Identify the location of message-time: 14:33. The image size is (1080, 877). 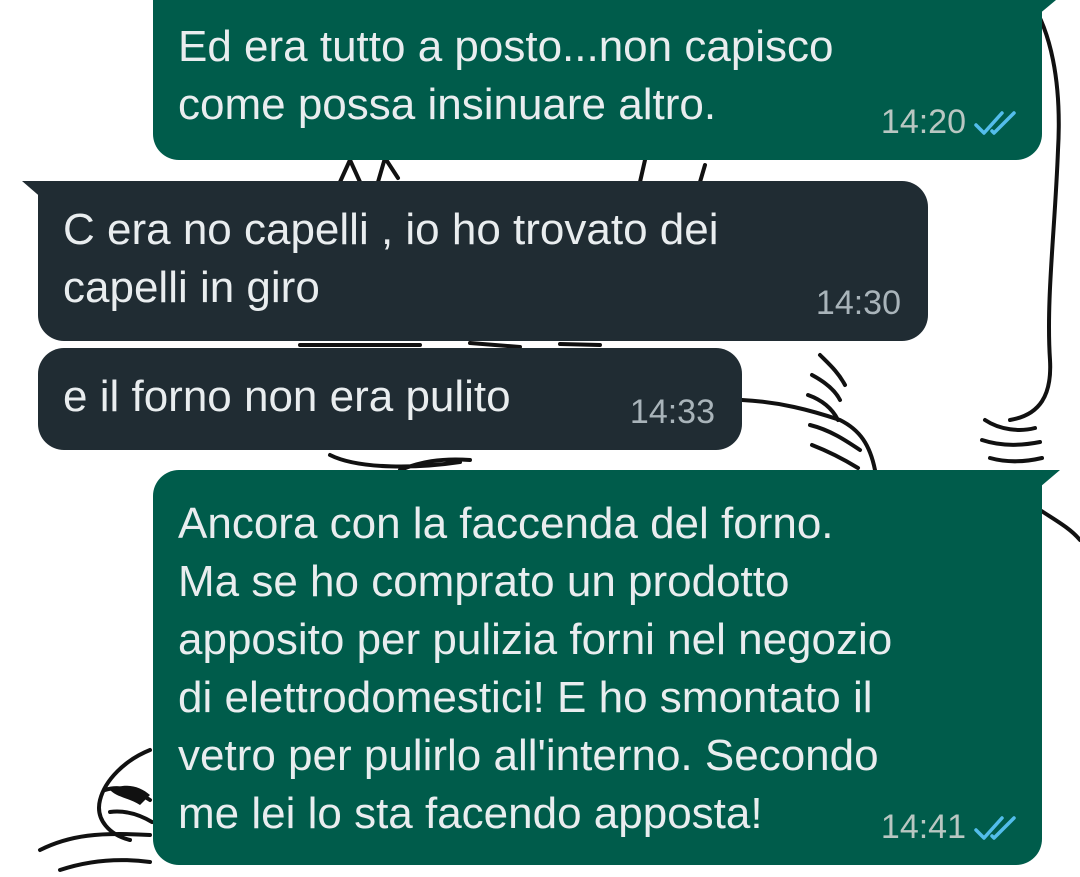
(672, 412).